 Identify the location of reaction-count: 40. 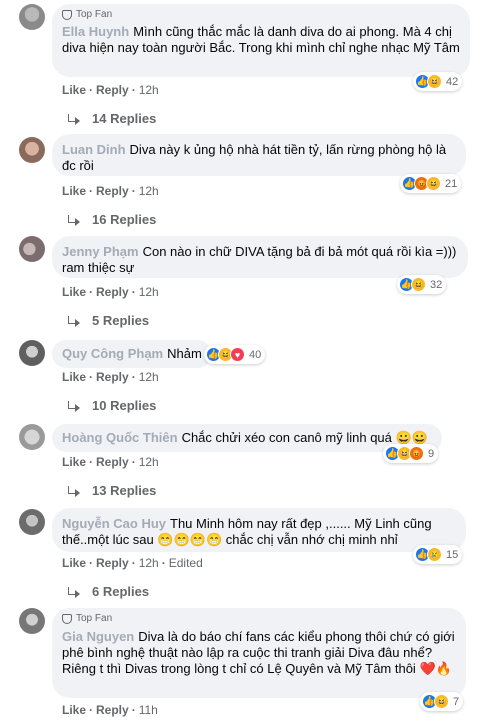
(255, 354).